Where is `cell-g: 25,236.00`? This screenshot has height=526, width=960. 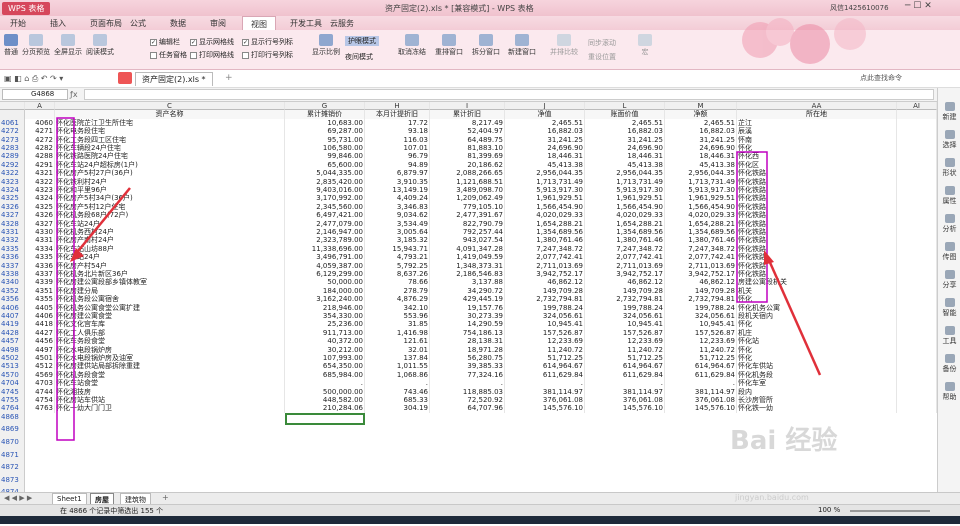 cell-g: 25,236.00 is located at coordinates (325, 324).